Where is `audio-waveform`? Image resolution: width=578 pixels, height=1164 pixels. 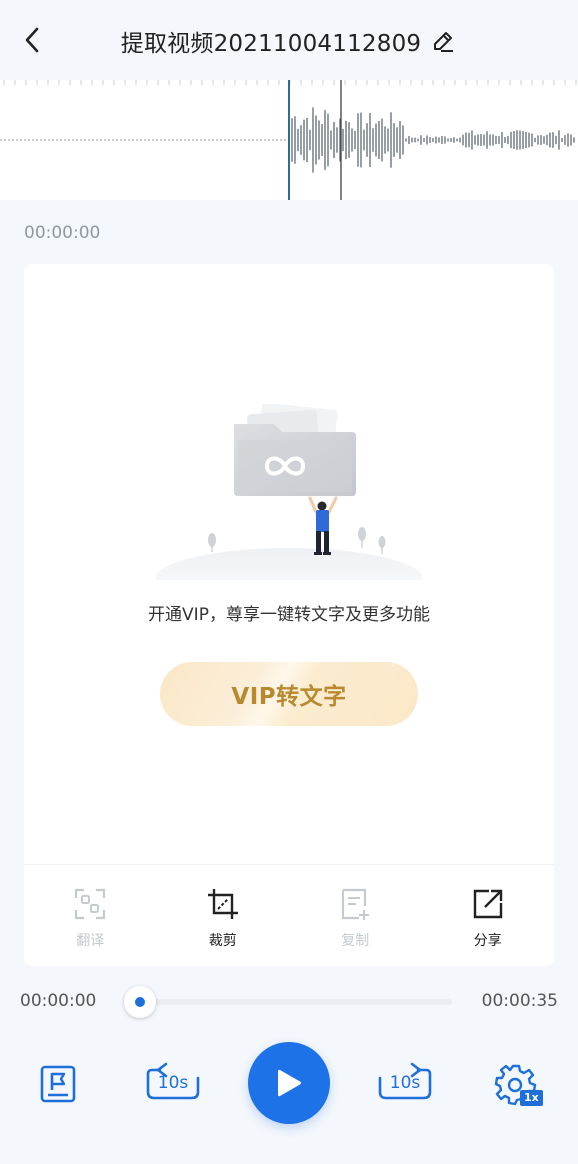
audio-waveform is located at coordinates (289, 140).